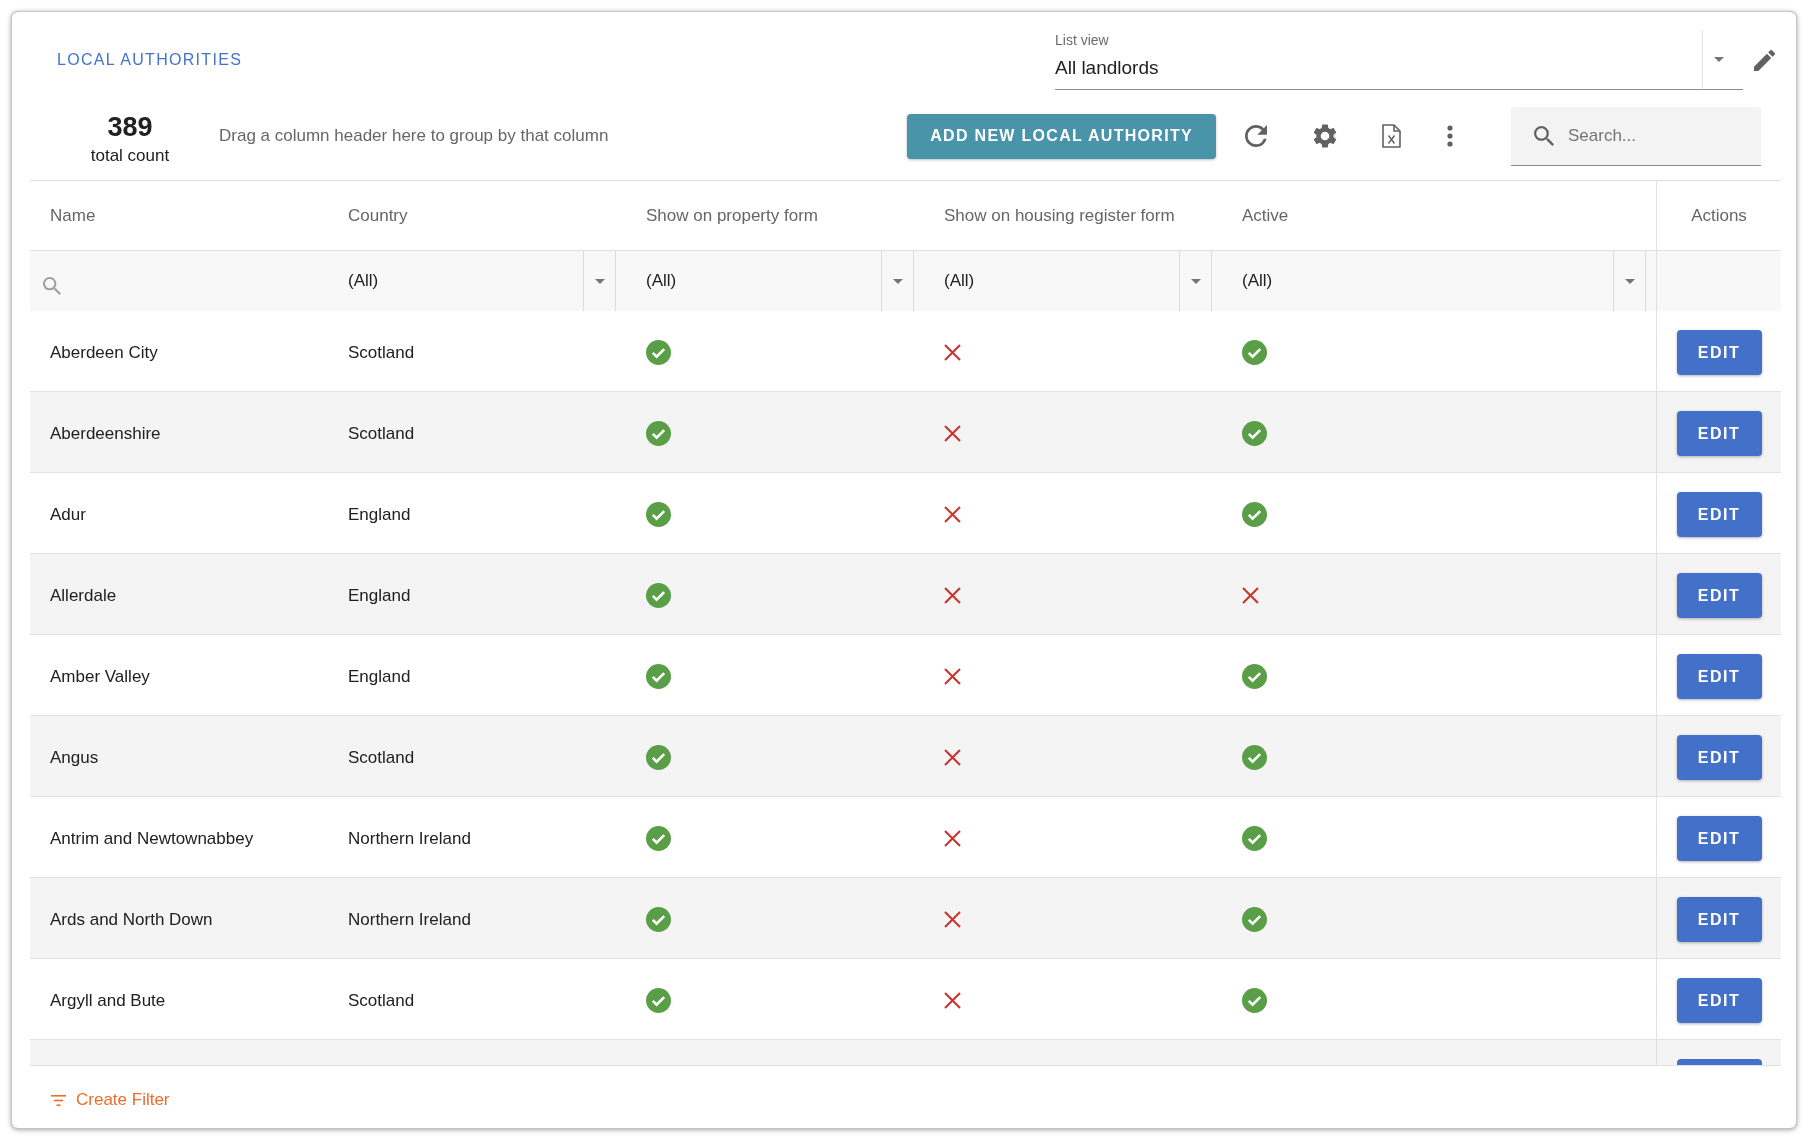 This screenshot has height=1142, width=1809. I want to click on authority-name: Argyll and Bute, so click(108, 1000).